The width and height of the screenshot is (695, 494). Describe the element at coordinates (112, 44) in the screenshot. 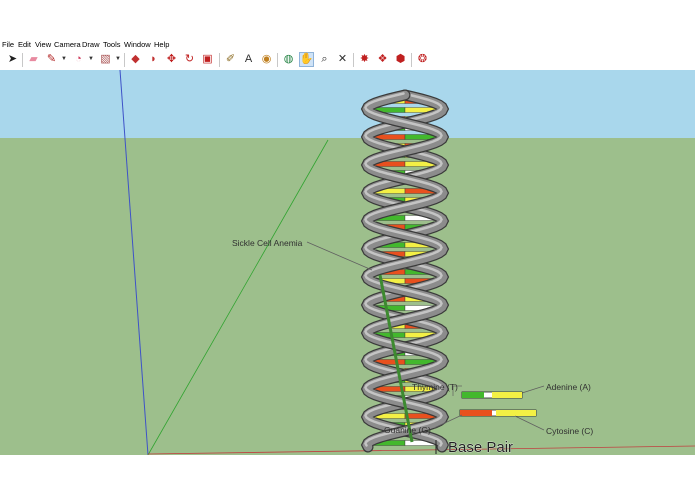

I see `menu-tools: Tools` at that location.